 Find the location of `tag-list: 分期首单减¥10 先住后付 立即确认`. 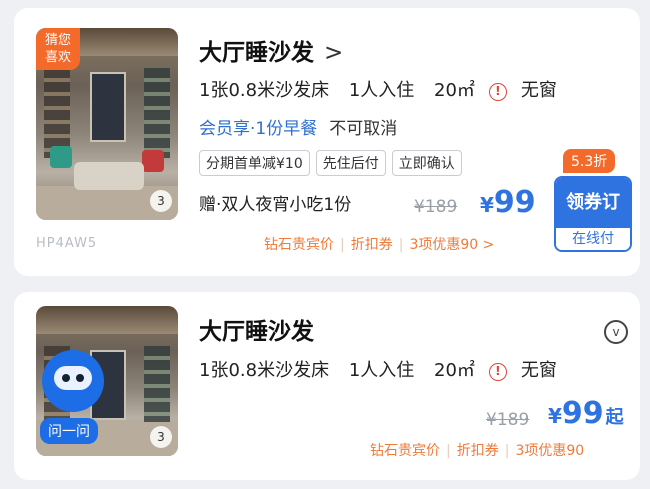

tag-list: 分期首单减¥10 先住后付 立即确认 is located at coordinates (330, 163).